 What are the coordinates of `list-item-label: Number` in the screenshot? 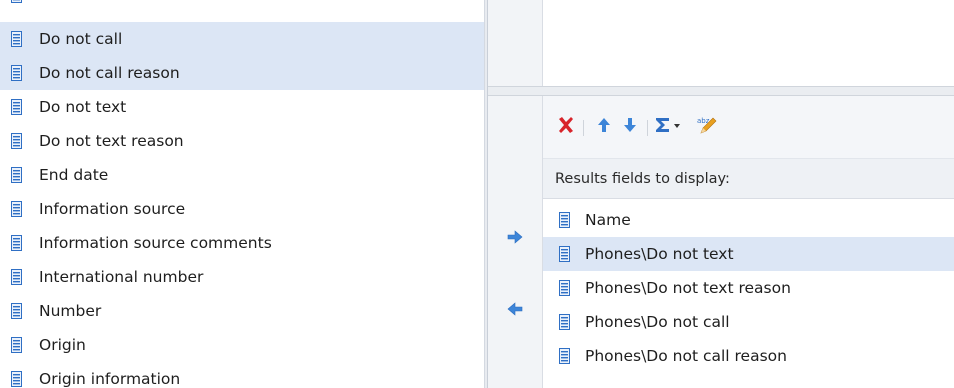 It's located at (70, 311).